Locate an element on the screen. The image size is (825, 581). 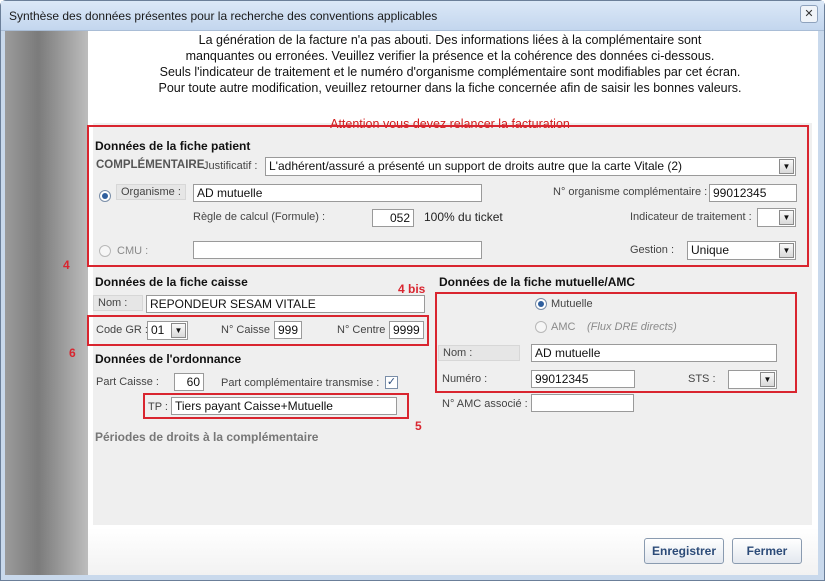
annotation-number-4bis: 4 bis is located at coordinates (412, 289).